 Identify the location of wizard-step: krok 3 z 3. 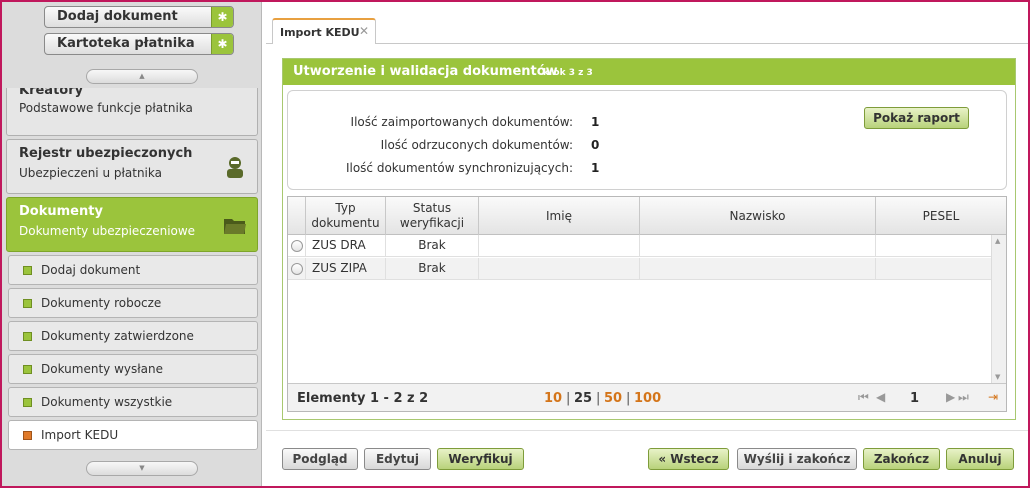
(568, 73).